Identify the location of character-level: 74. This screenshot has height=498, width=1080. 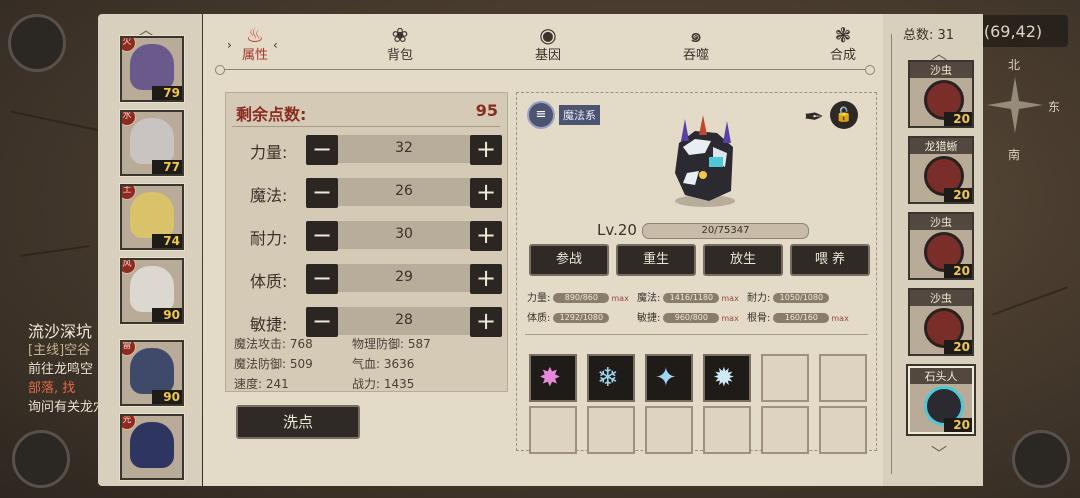
(167, 241).